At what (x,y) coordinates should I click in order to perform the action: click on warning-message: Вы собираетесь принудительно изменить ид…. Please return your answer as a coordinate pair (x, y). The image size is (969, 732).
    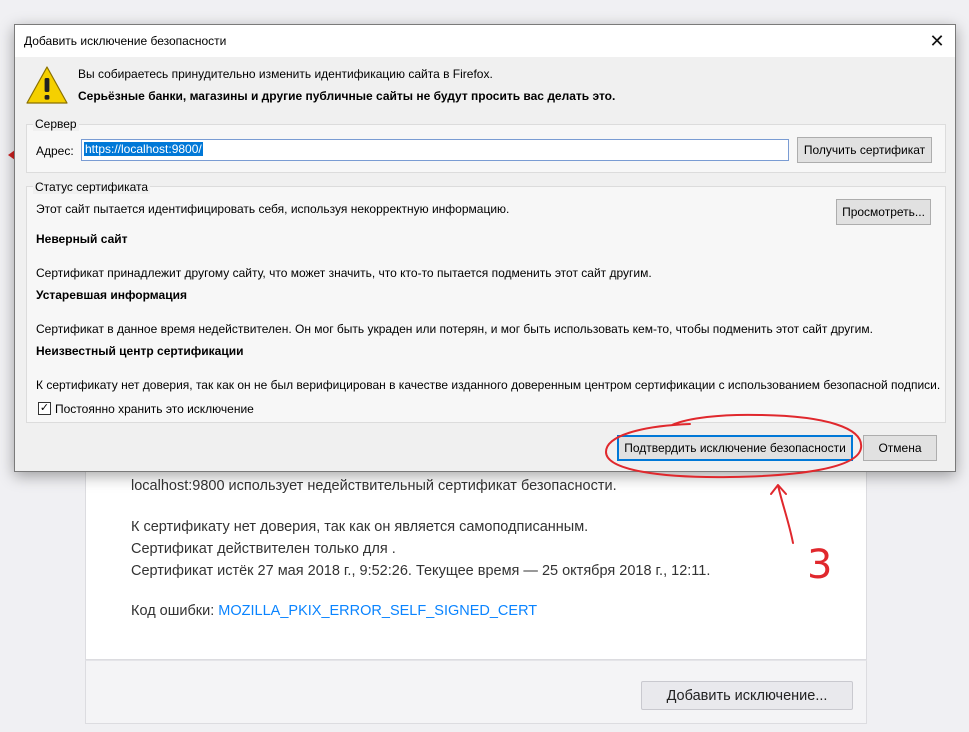
    Looking at the image, I should click on (285, 74).